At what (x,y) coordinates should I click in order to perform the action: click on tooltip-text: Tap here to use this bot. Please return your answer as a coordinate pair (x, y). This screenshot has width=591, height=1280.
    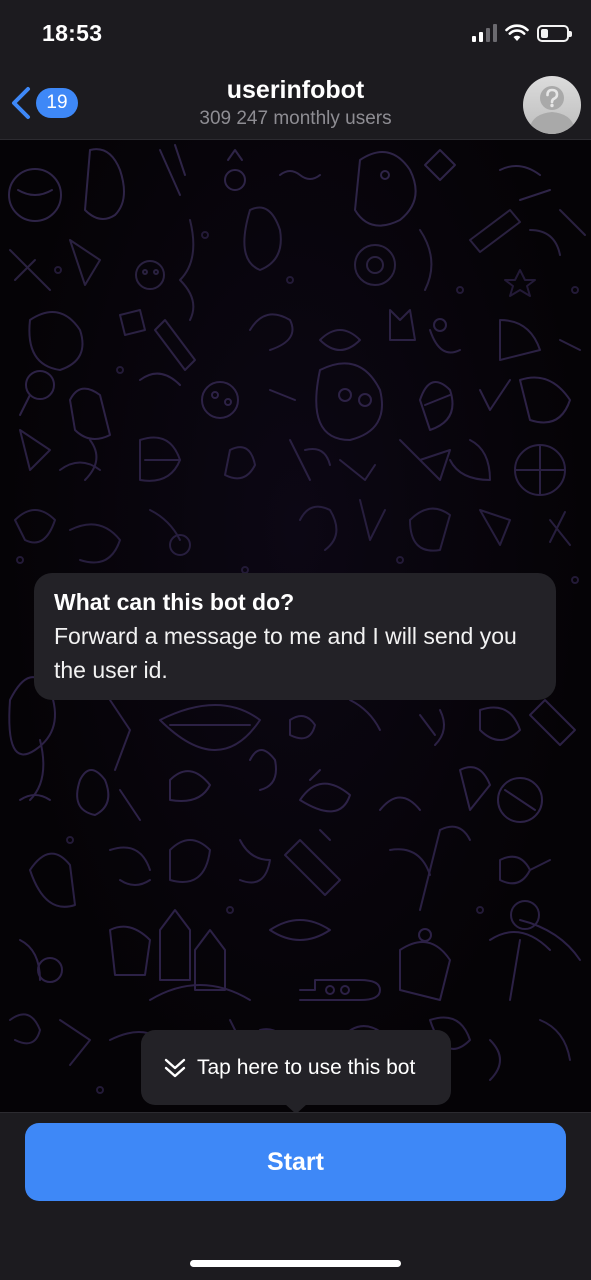
    Looking at the image, I should click on (306, 1067).